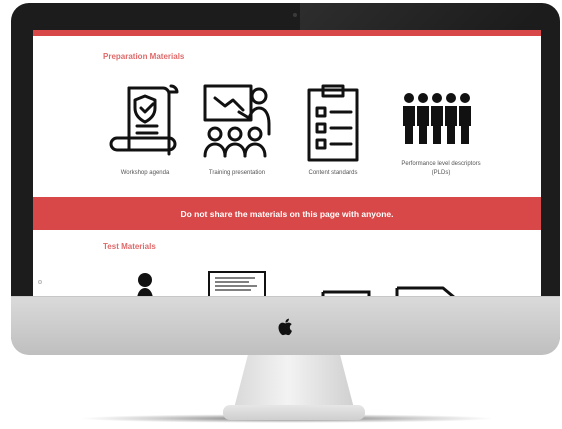 The width and height of the screenshot is (562, 429). I want to click on test-materials-row, so click(287, 283).